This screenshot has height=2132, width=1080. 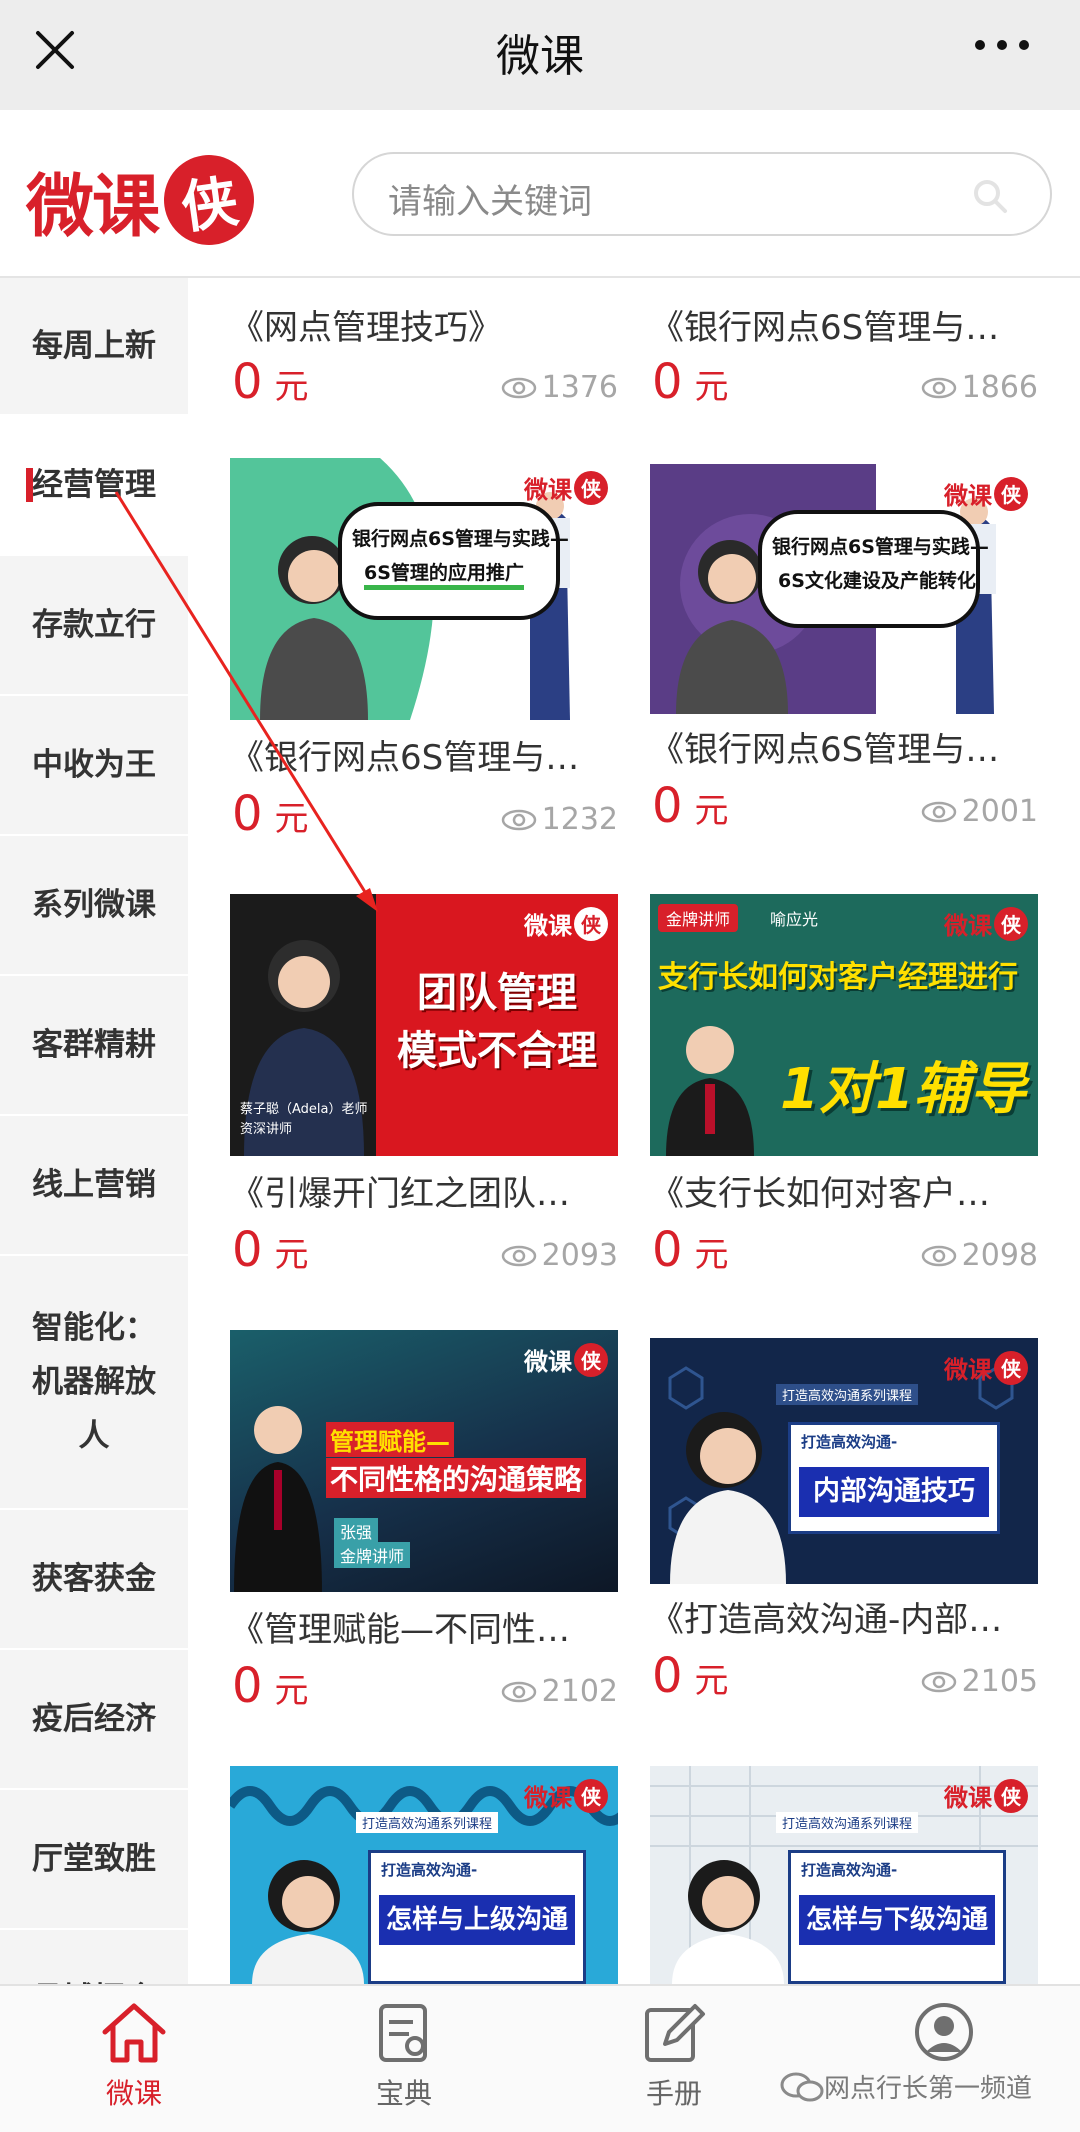 What do you see at coordinates (928, 2089) in the screenshot?
I see `watermark-text: 网点行长第一频道` at bounding box center [928, 2089].